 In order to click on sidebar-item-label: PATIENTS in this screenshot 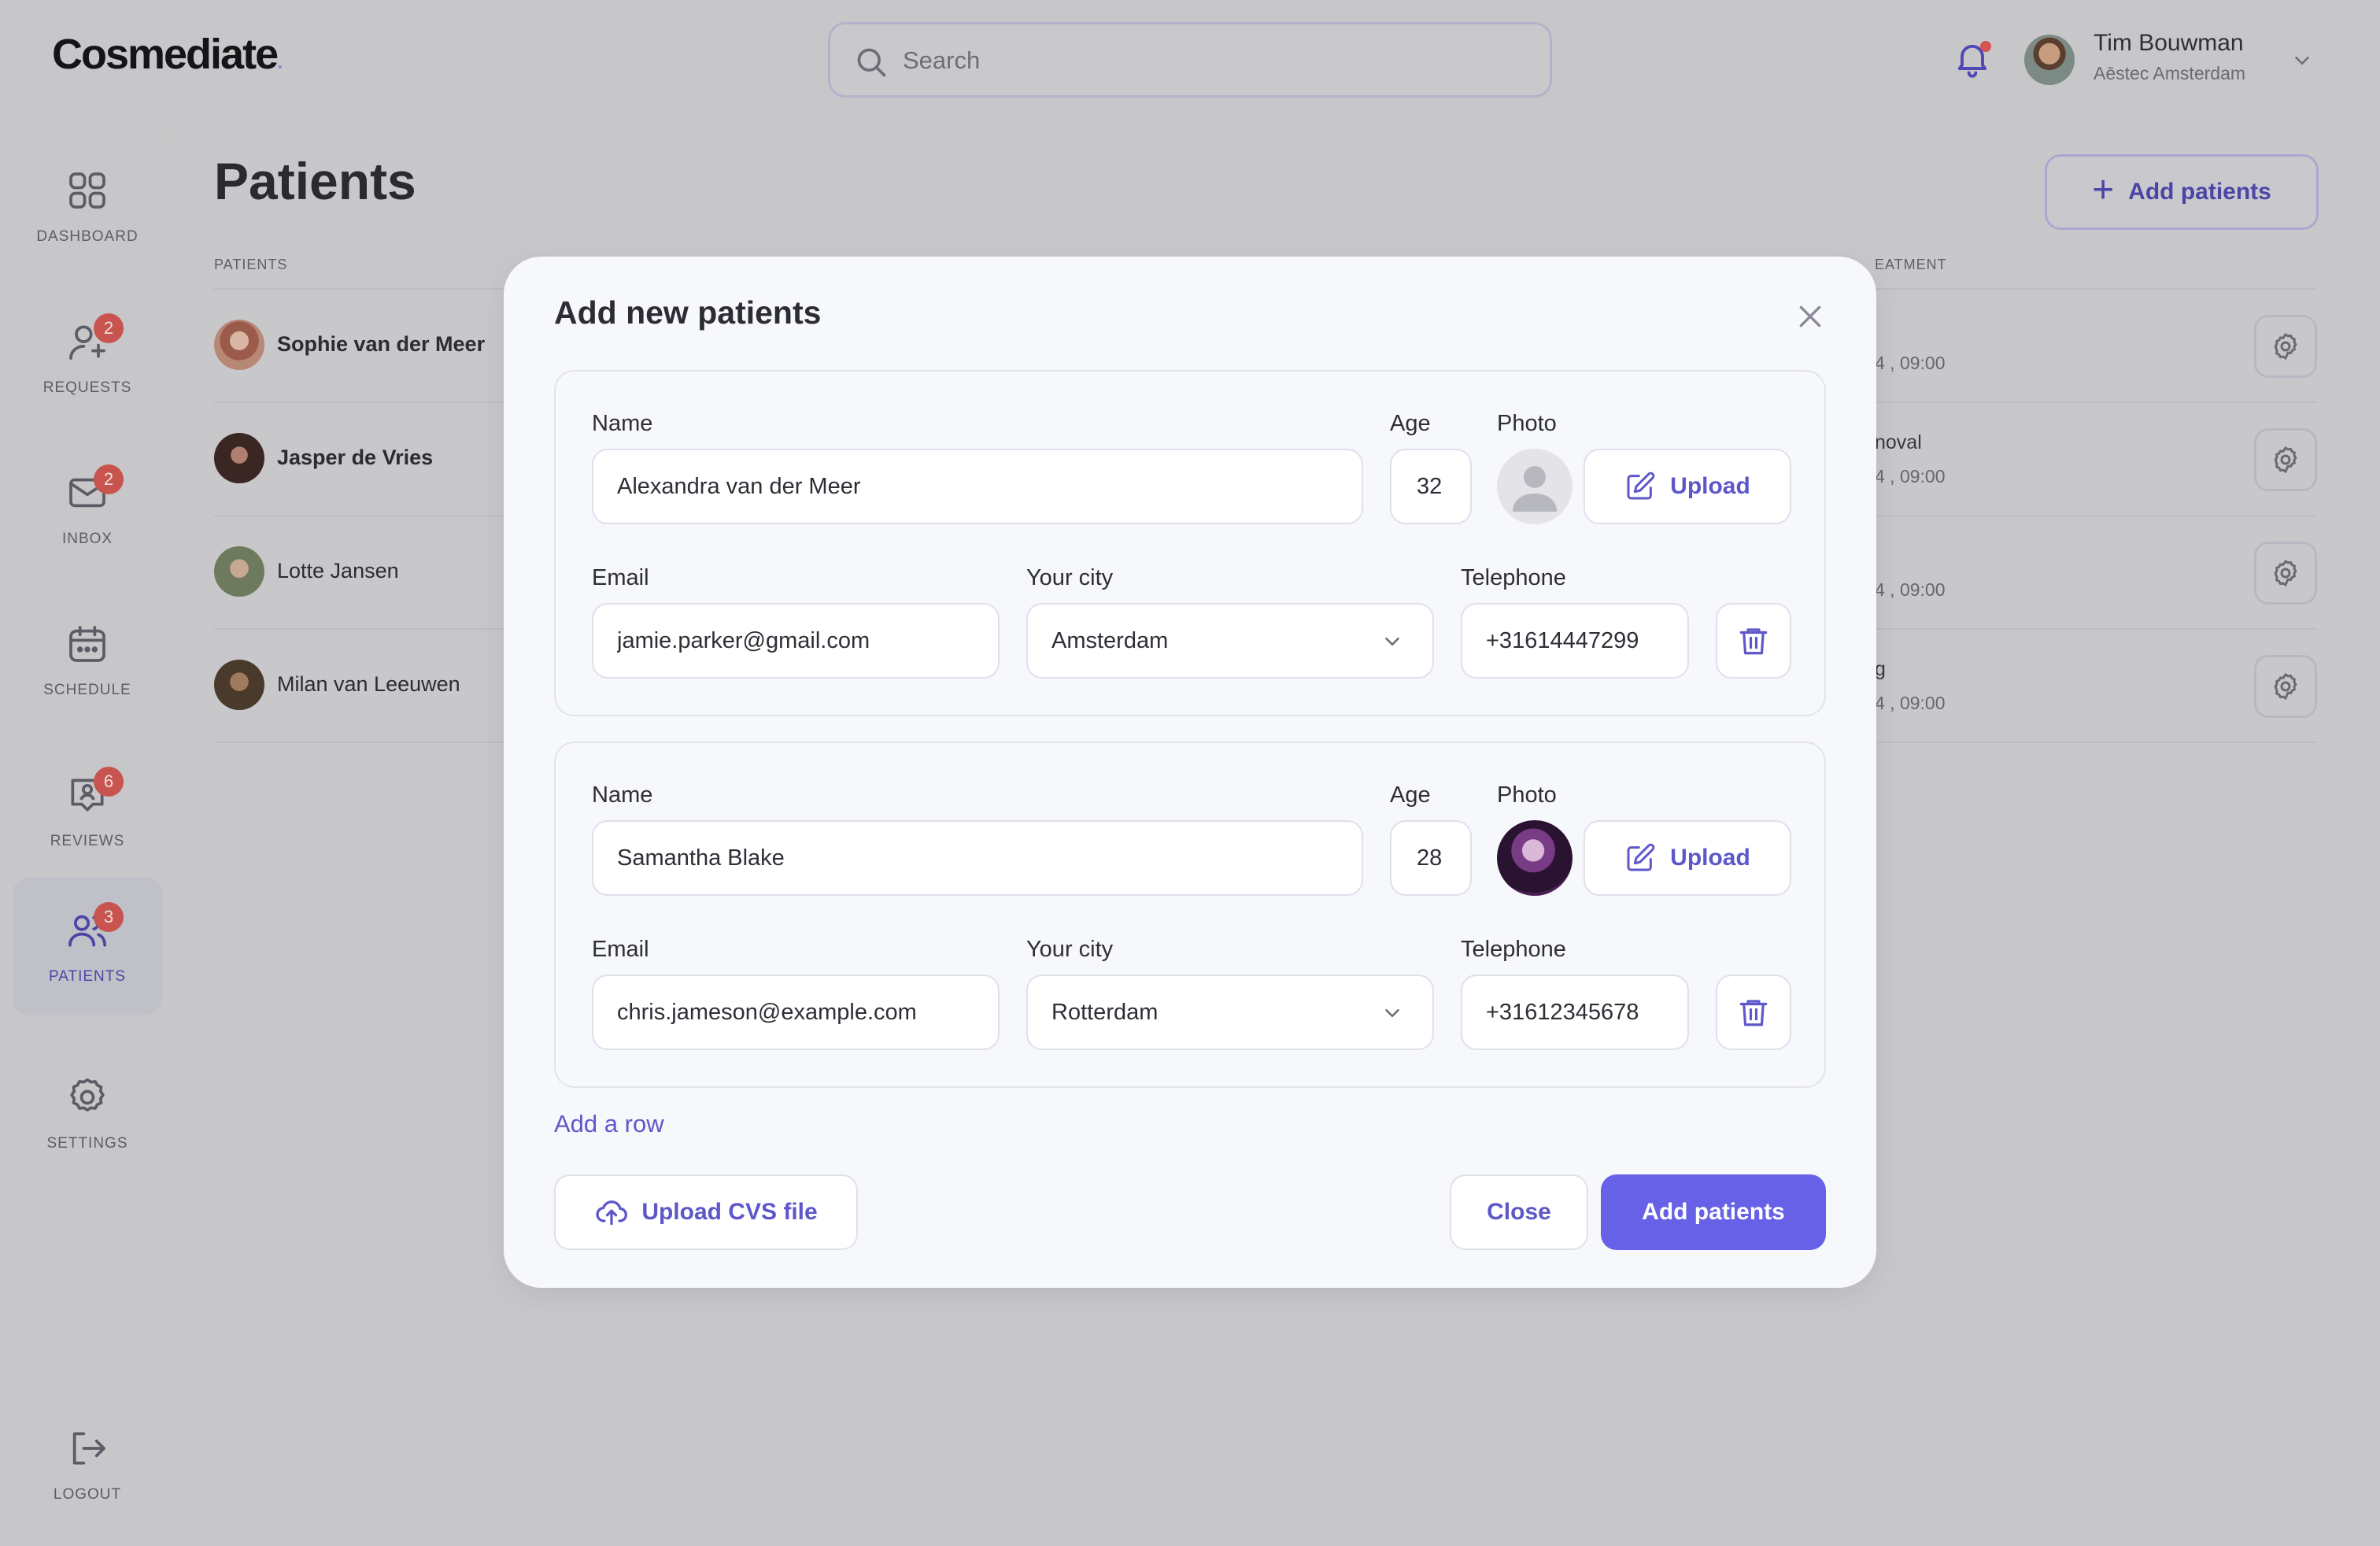, I will do `click(87, 977)`.